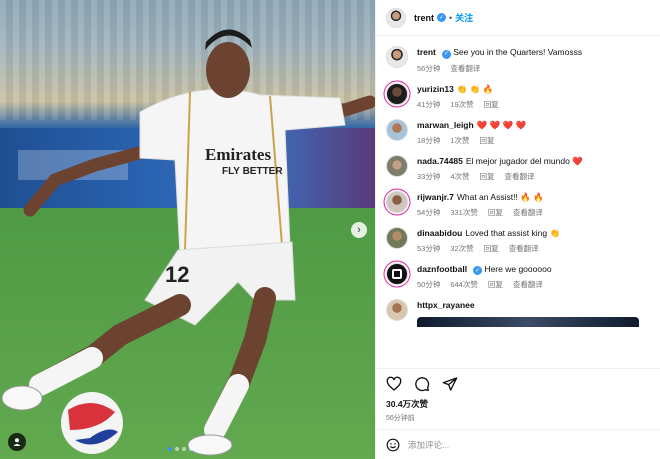  What do you see at coordinates (17, 442) in the screenshot?
I see `person-tag-icon` at bounding box center [17, 442].